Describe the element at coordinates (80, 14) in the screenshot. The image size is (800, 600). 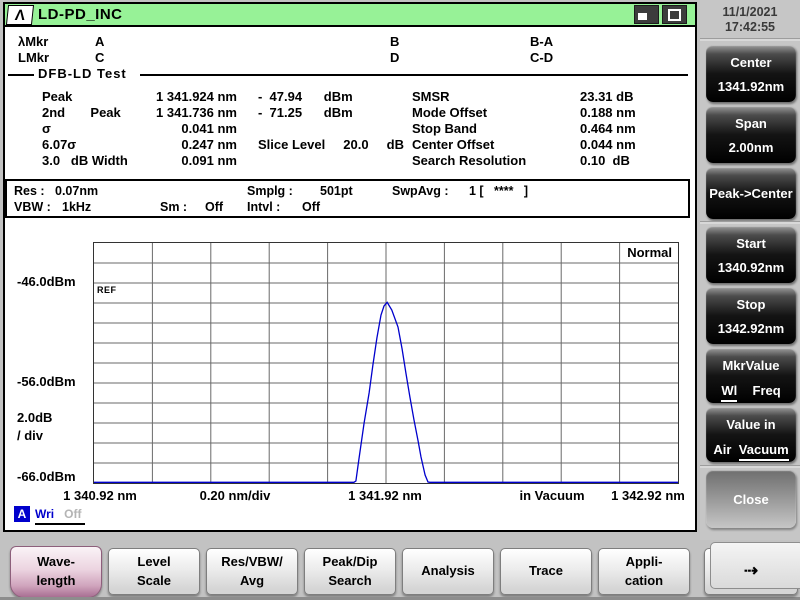
I see `window-title: LD-PD_INC` at that location.